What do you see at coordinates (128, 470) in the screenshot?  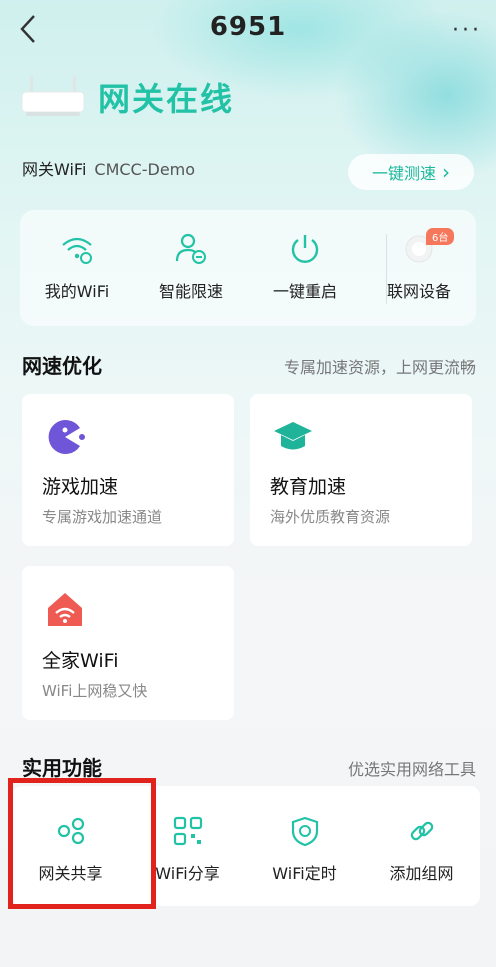 I see `card-game-boost: 游戏加速 专属游戏加速通道` at bounding box center [128, 470].